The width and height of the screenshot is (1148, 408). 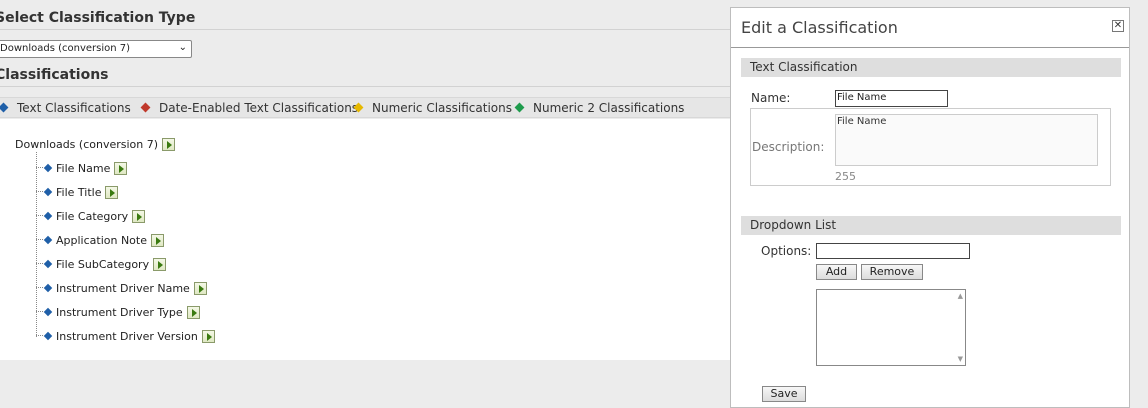 I want to click on scroll-up-icon: ▲, so click(x=960, y=296).